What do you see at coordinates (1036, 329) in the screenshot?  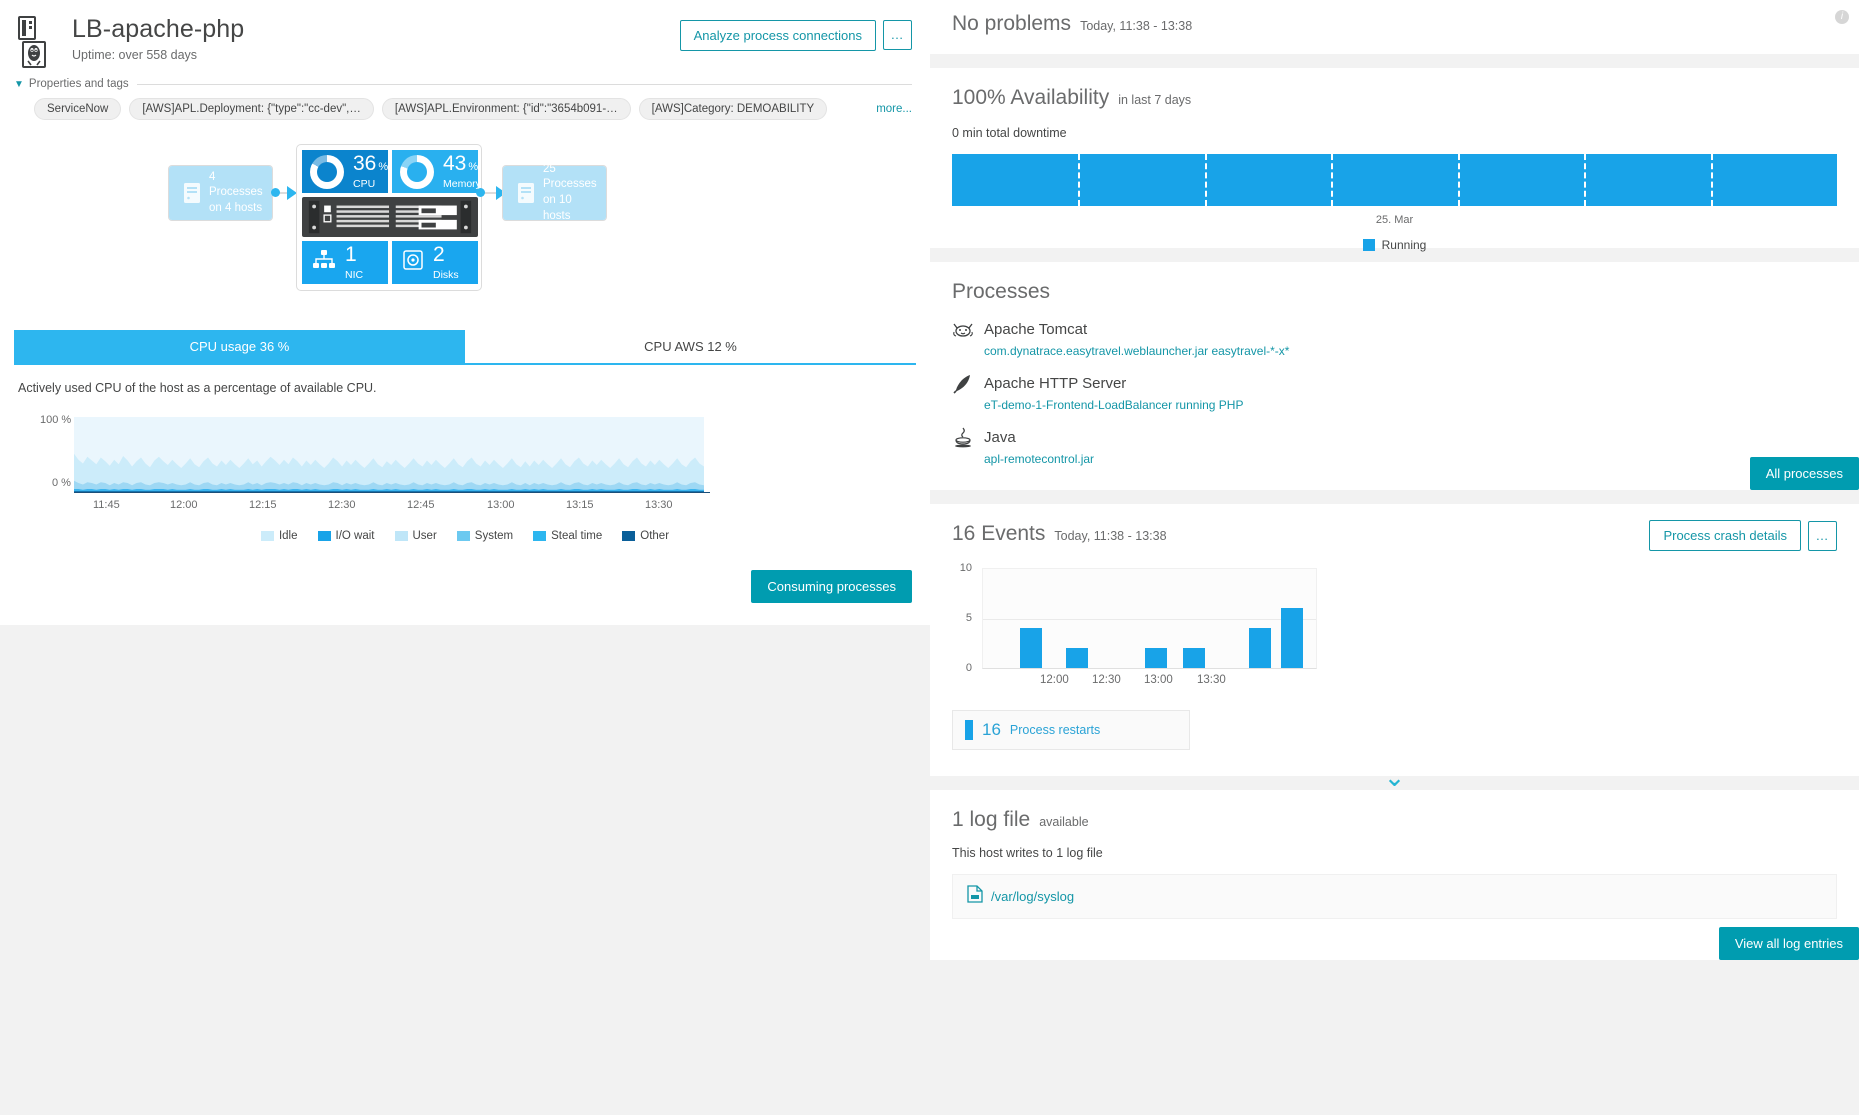 I see `process-name: Apache Tomcat` at bounding box center [1036, 329].